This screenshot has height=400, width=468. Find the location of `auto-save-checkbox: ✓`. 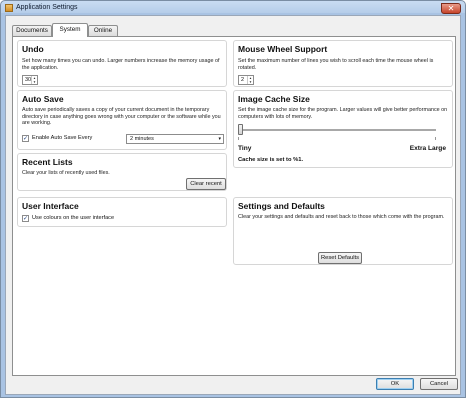

auto-save-checkbox: ✓ is located at coordinates (25, 138).